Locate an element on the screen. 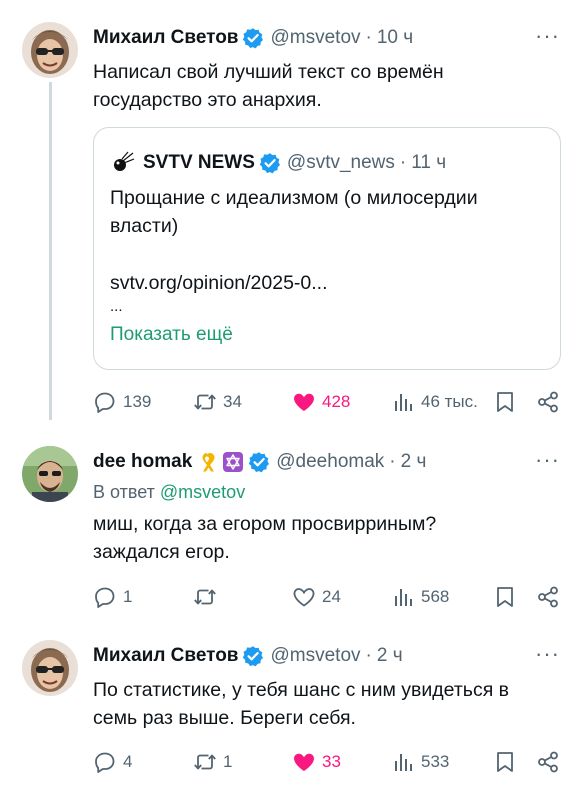 The width and height of the screenshot is (584, 800). reply-button: 1 is located at coordinates (112, 597).